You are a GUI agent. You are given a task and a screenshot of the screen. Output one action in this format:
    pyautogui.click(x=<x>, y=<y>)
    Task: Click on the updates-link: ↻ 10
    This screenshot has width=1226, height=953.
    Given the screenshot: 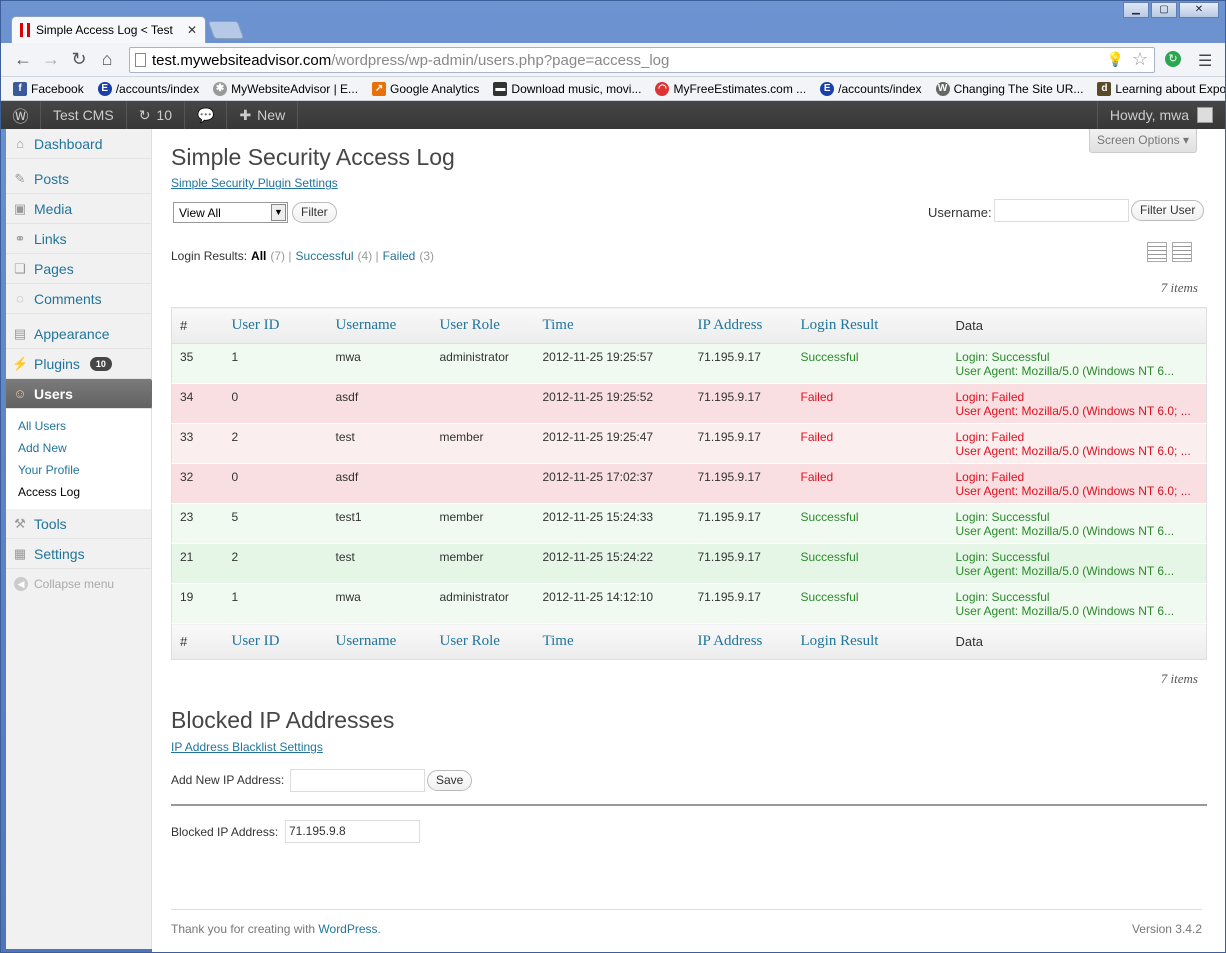 What is the action you would take?
    pyautogui.click(x=156, y=115)
    